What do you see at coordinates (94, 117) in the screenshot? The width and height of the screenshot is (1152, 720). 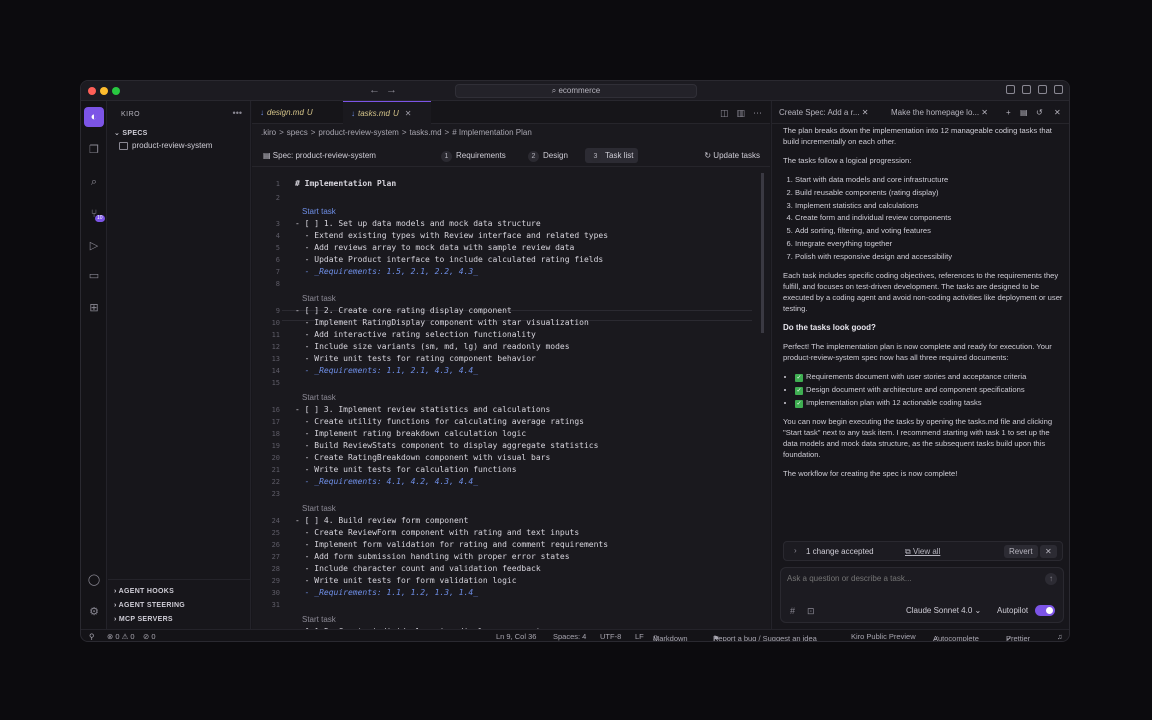 I see `kiro-ghost-icon: ◐` at bounding box center [94, 117].